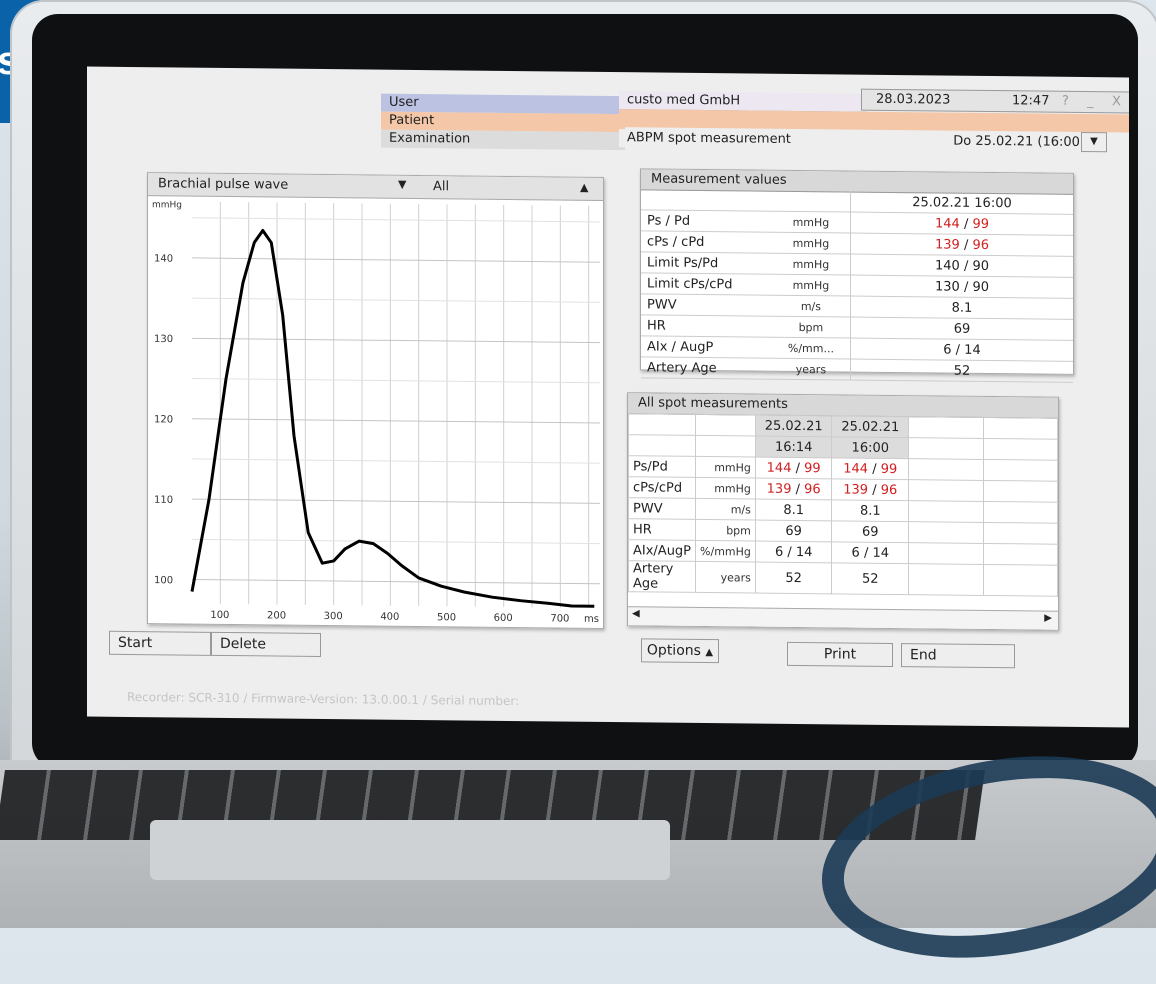  Describe the element at coordinates (402, 184) in the screenshot. I see `wave-select-chevron-down-icon: ▼` at that location.